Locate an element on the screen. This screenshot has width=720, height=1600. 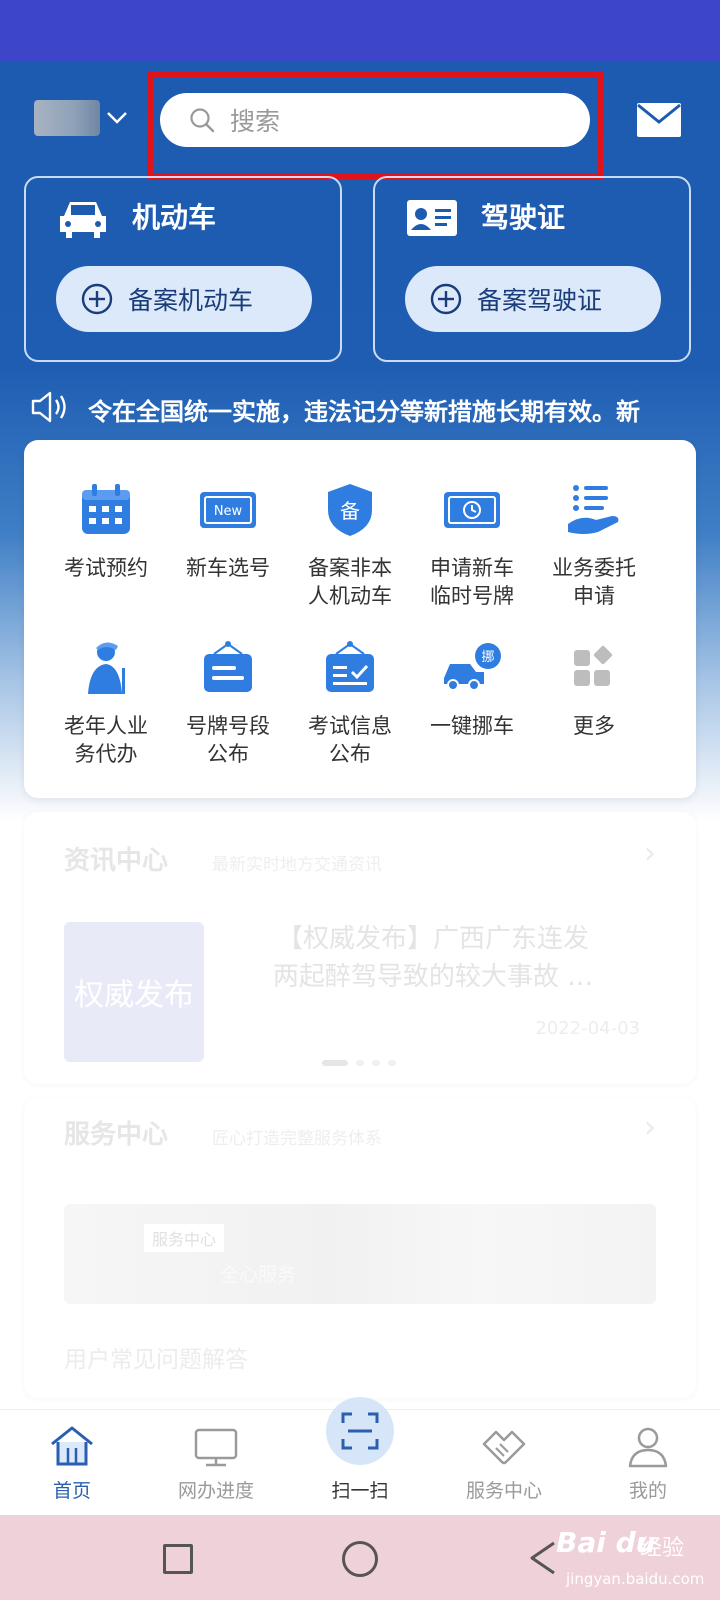
banner-text: 全心服务 is located at coordinates (258, 1275).